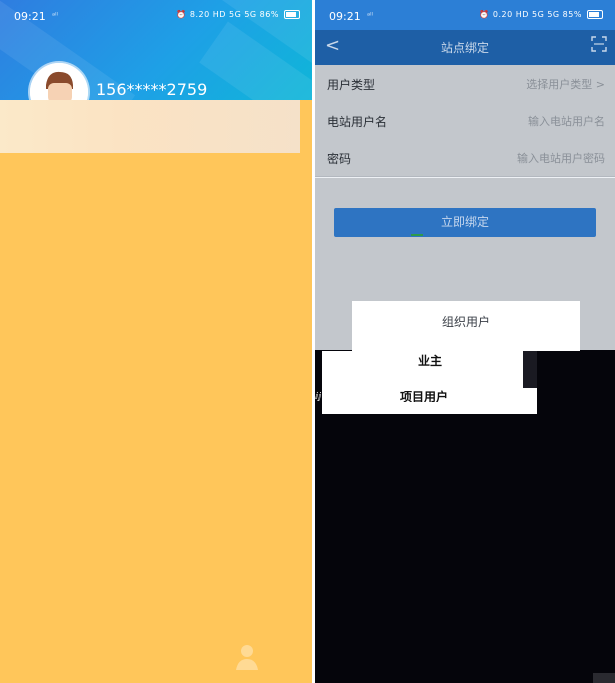 The width and height of the screenshot is (615, 683). What do you see at coordinates (306, 126) in the screenshot?
I see `profile-card-edge` at bounding box center [306, 126].